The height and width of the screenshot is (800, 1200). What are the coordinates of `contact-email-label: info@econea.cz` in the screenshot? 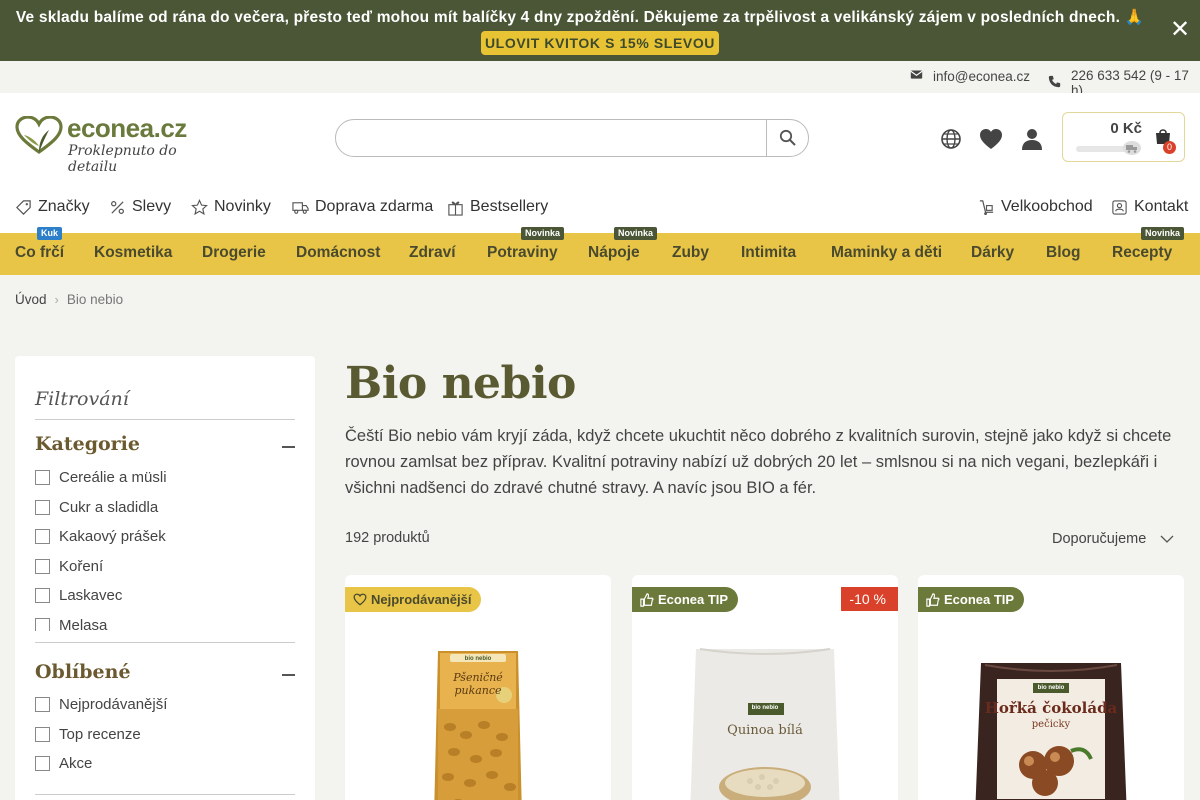 It's located at (982, 76).